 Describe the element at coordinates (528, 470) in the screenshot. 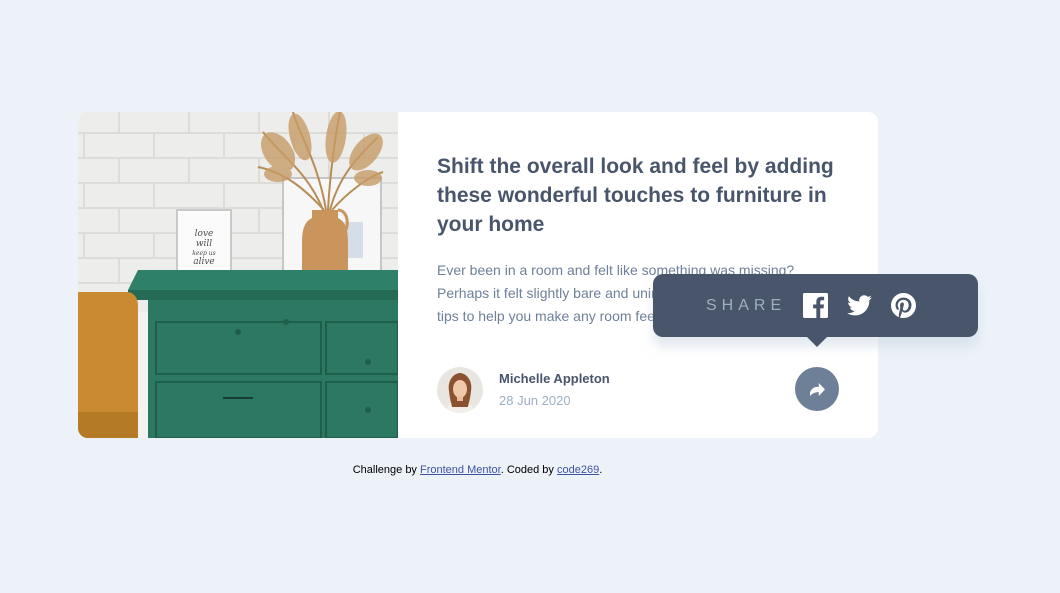

I see `attribution-middle: . Coded by` at that location.